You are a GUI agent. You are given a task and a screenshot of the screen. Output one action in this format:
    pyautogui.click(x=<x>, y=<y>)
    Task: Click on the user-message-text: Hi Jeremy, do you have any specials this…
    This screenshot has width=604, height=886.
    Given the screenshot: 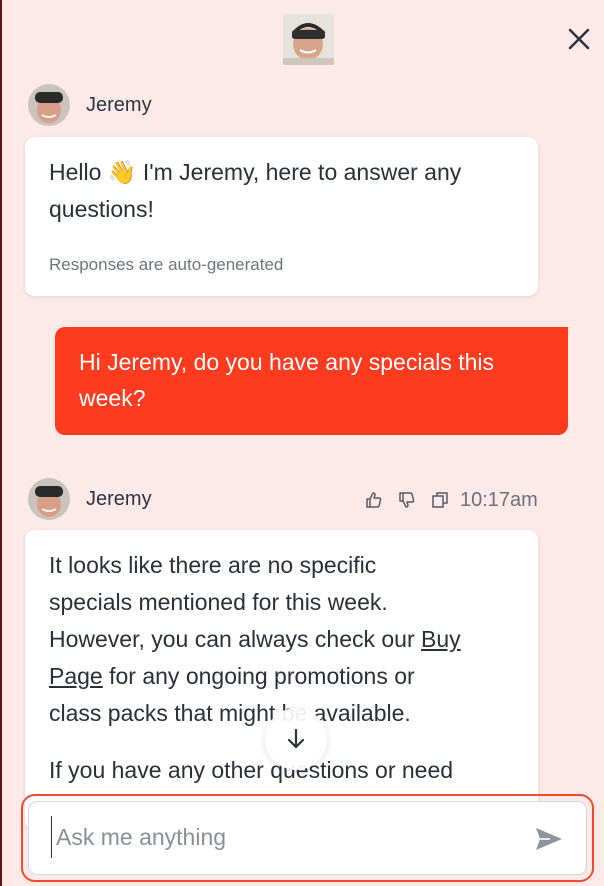 What is the action you would take?
    pyautogui.click(x=287, y=380)
    